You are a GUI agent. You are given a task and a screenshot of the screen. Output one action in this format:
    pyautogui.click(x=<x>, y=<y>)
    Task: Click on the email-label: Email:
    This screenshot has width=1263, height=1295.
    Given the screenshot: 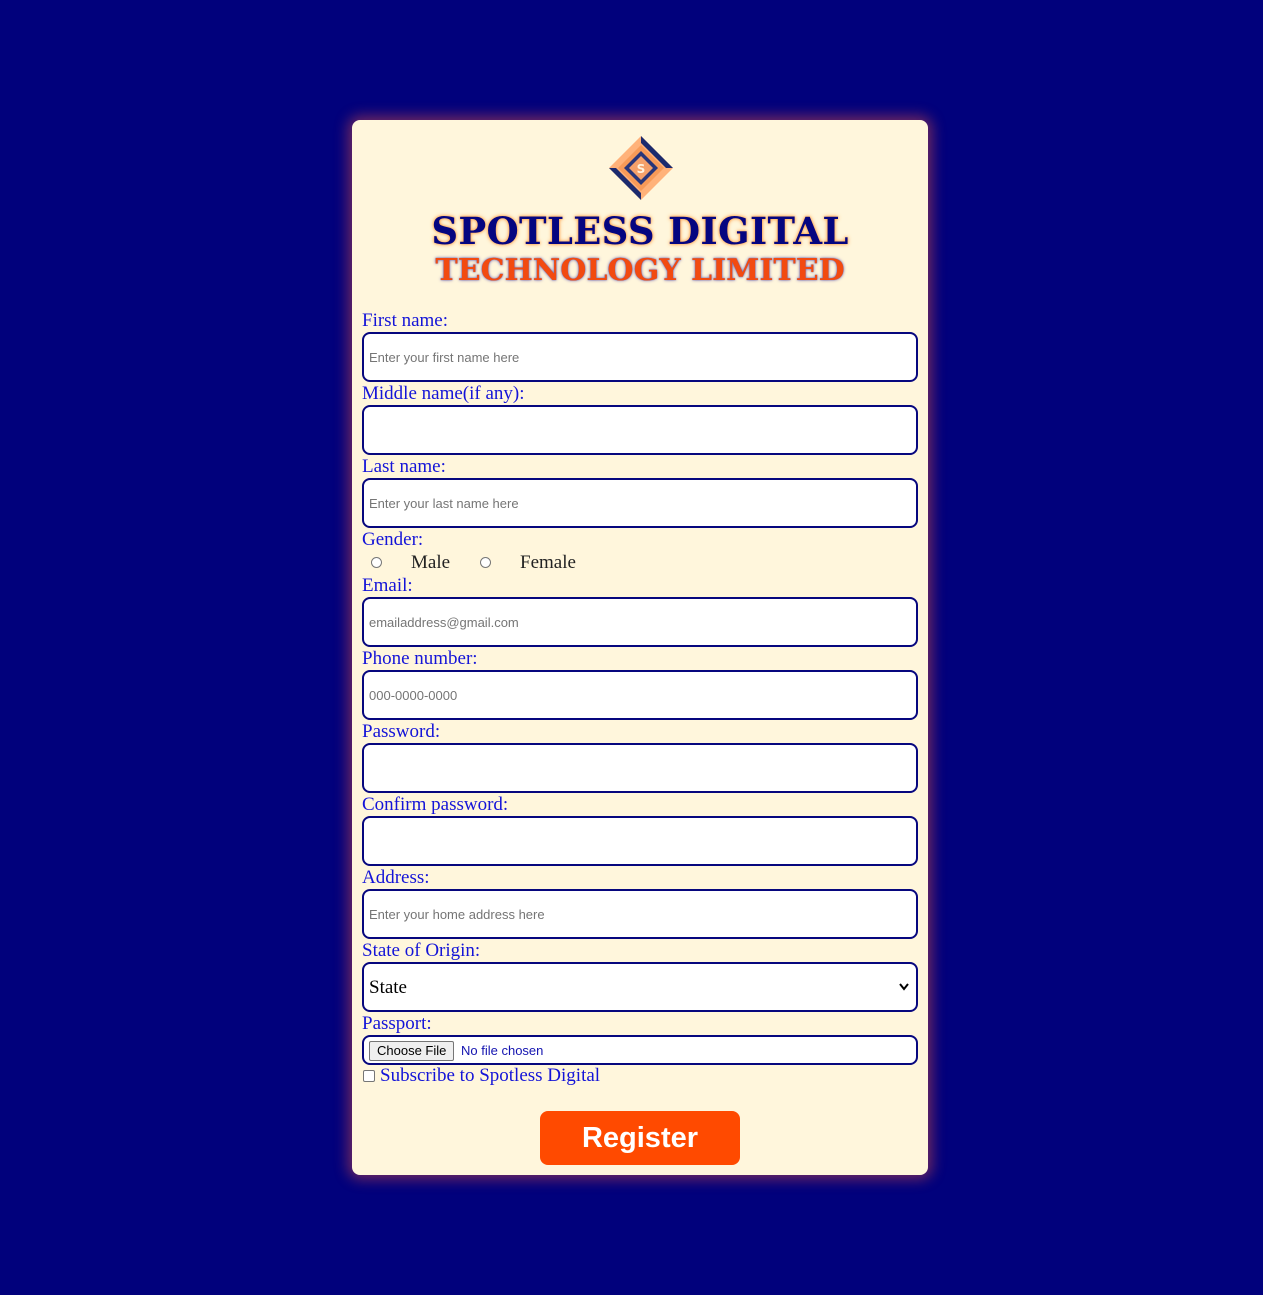 What is the action you would take?
    pyautogui.click(x=387, y=585)
    